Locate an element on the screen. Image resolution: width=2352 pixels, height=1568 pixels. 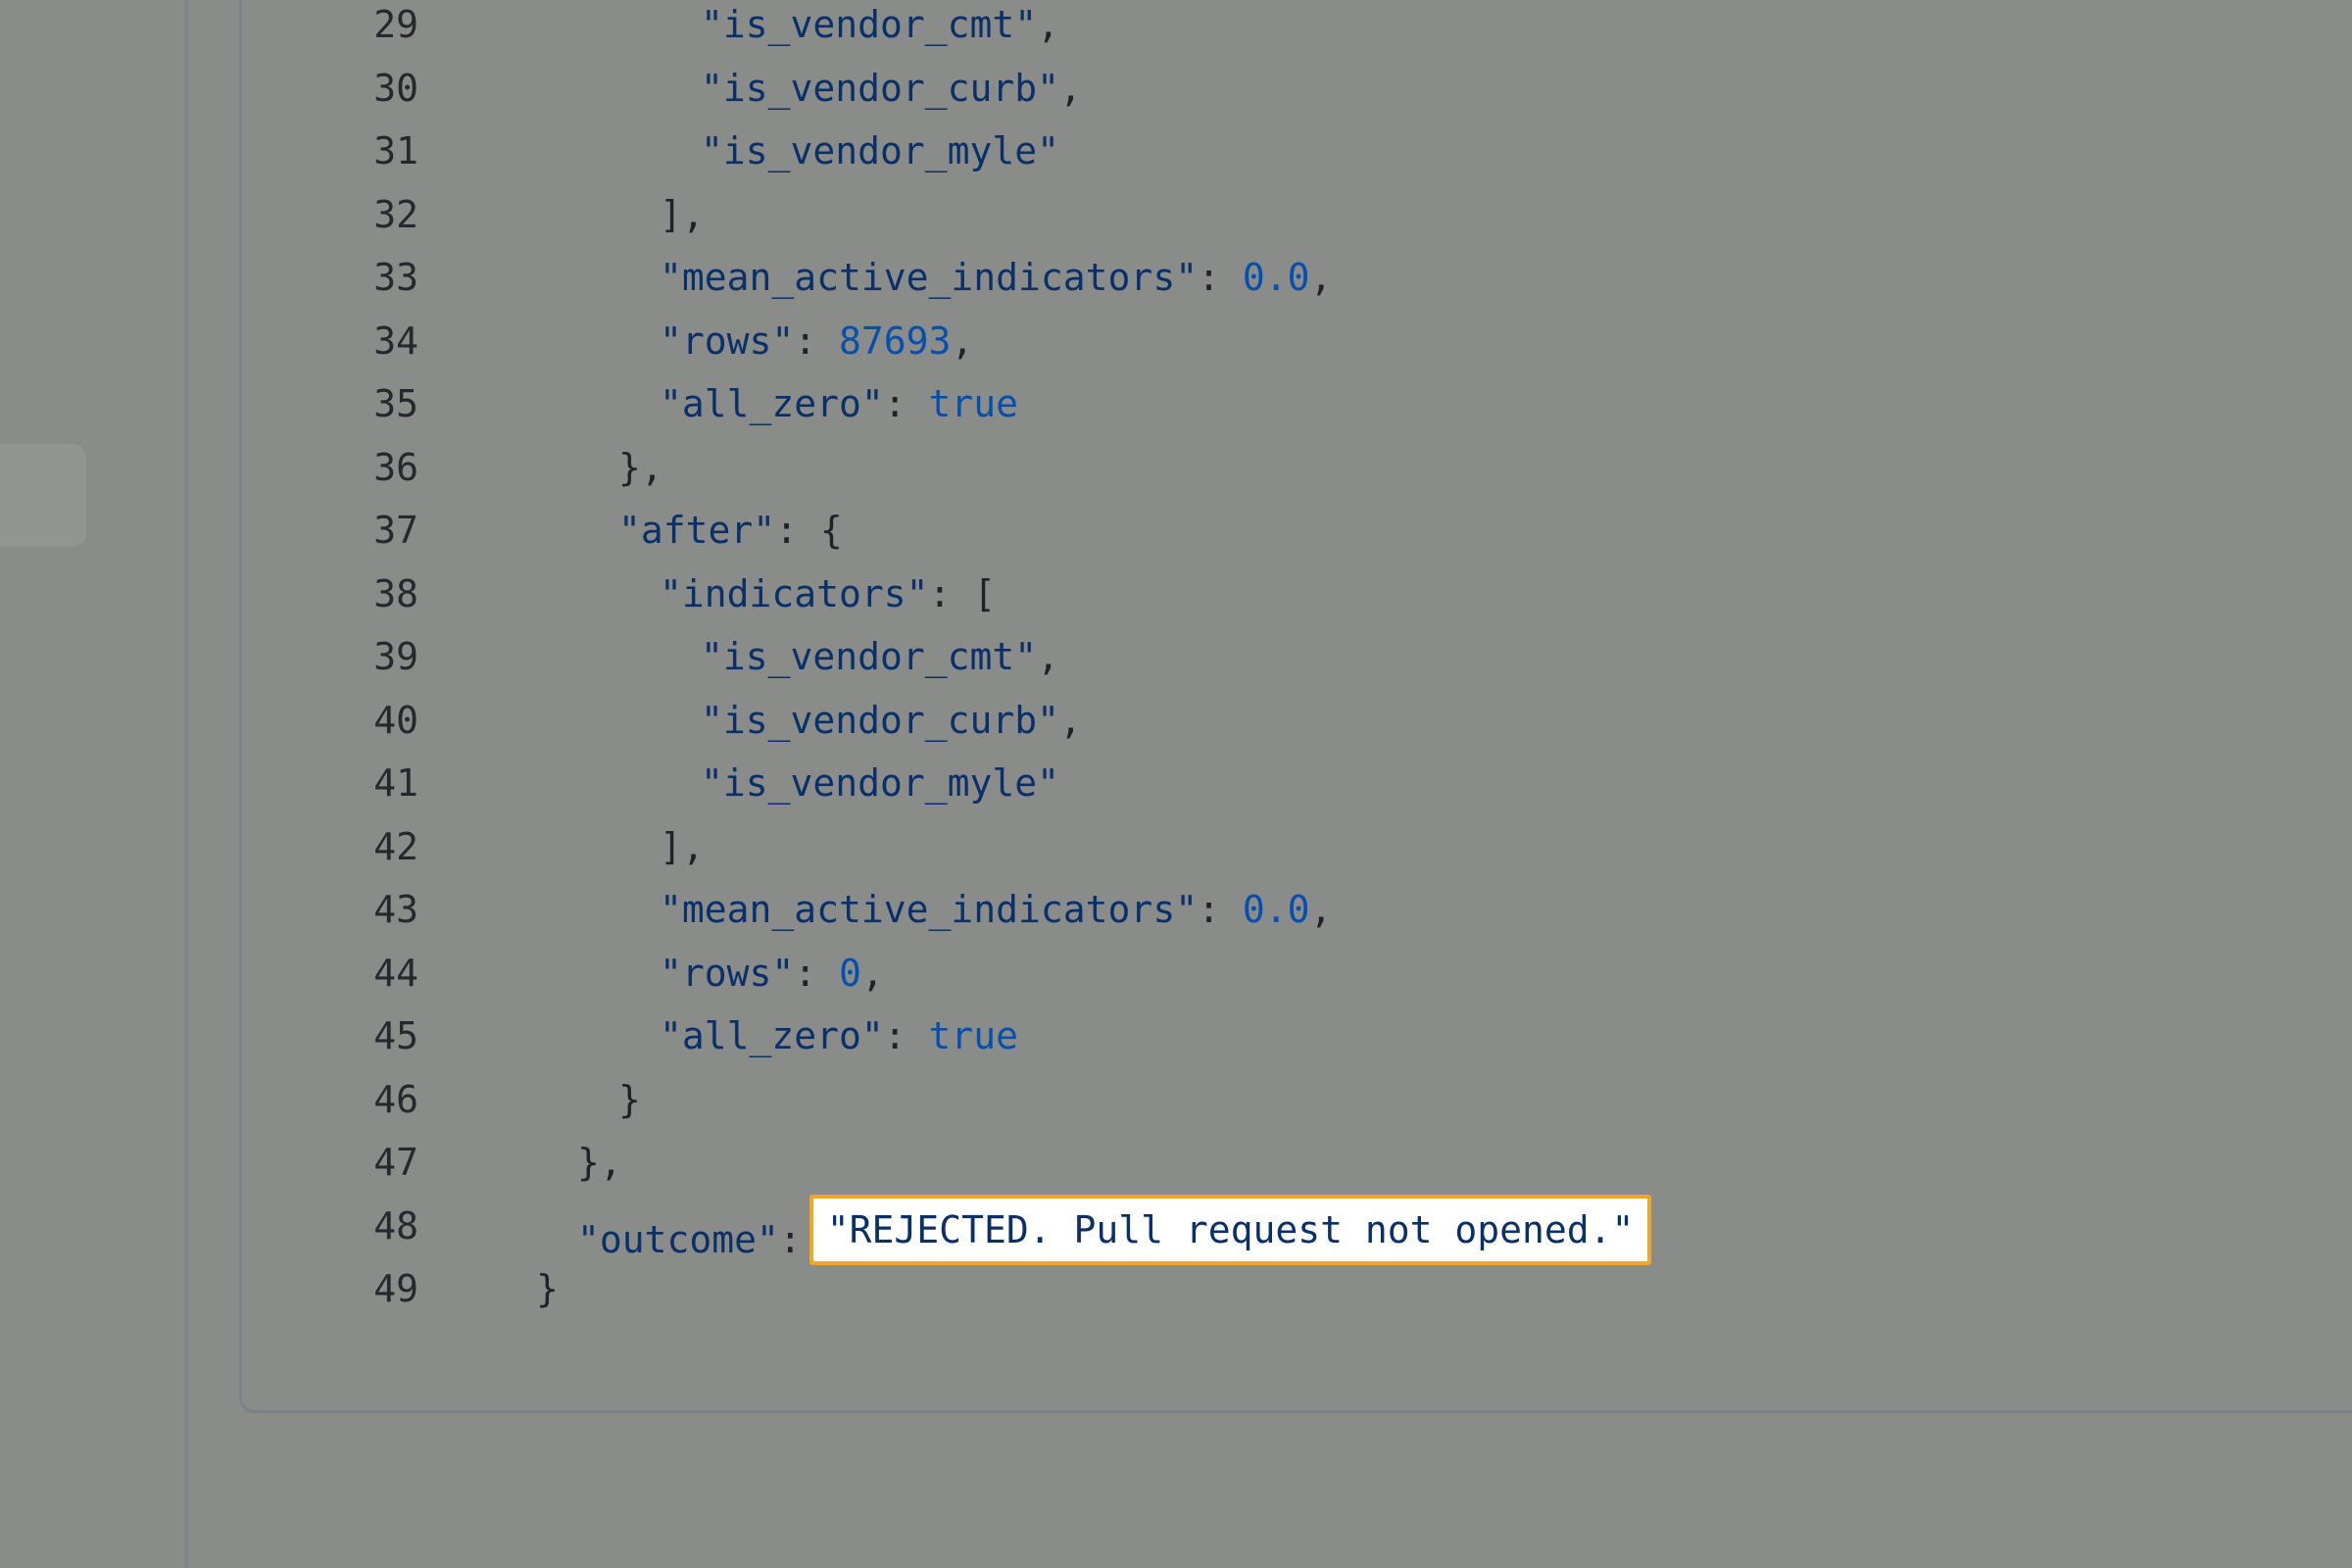
line-number: 49 is located at coordinates (395, 1288).